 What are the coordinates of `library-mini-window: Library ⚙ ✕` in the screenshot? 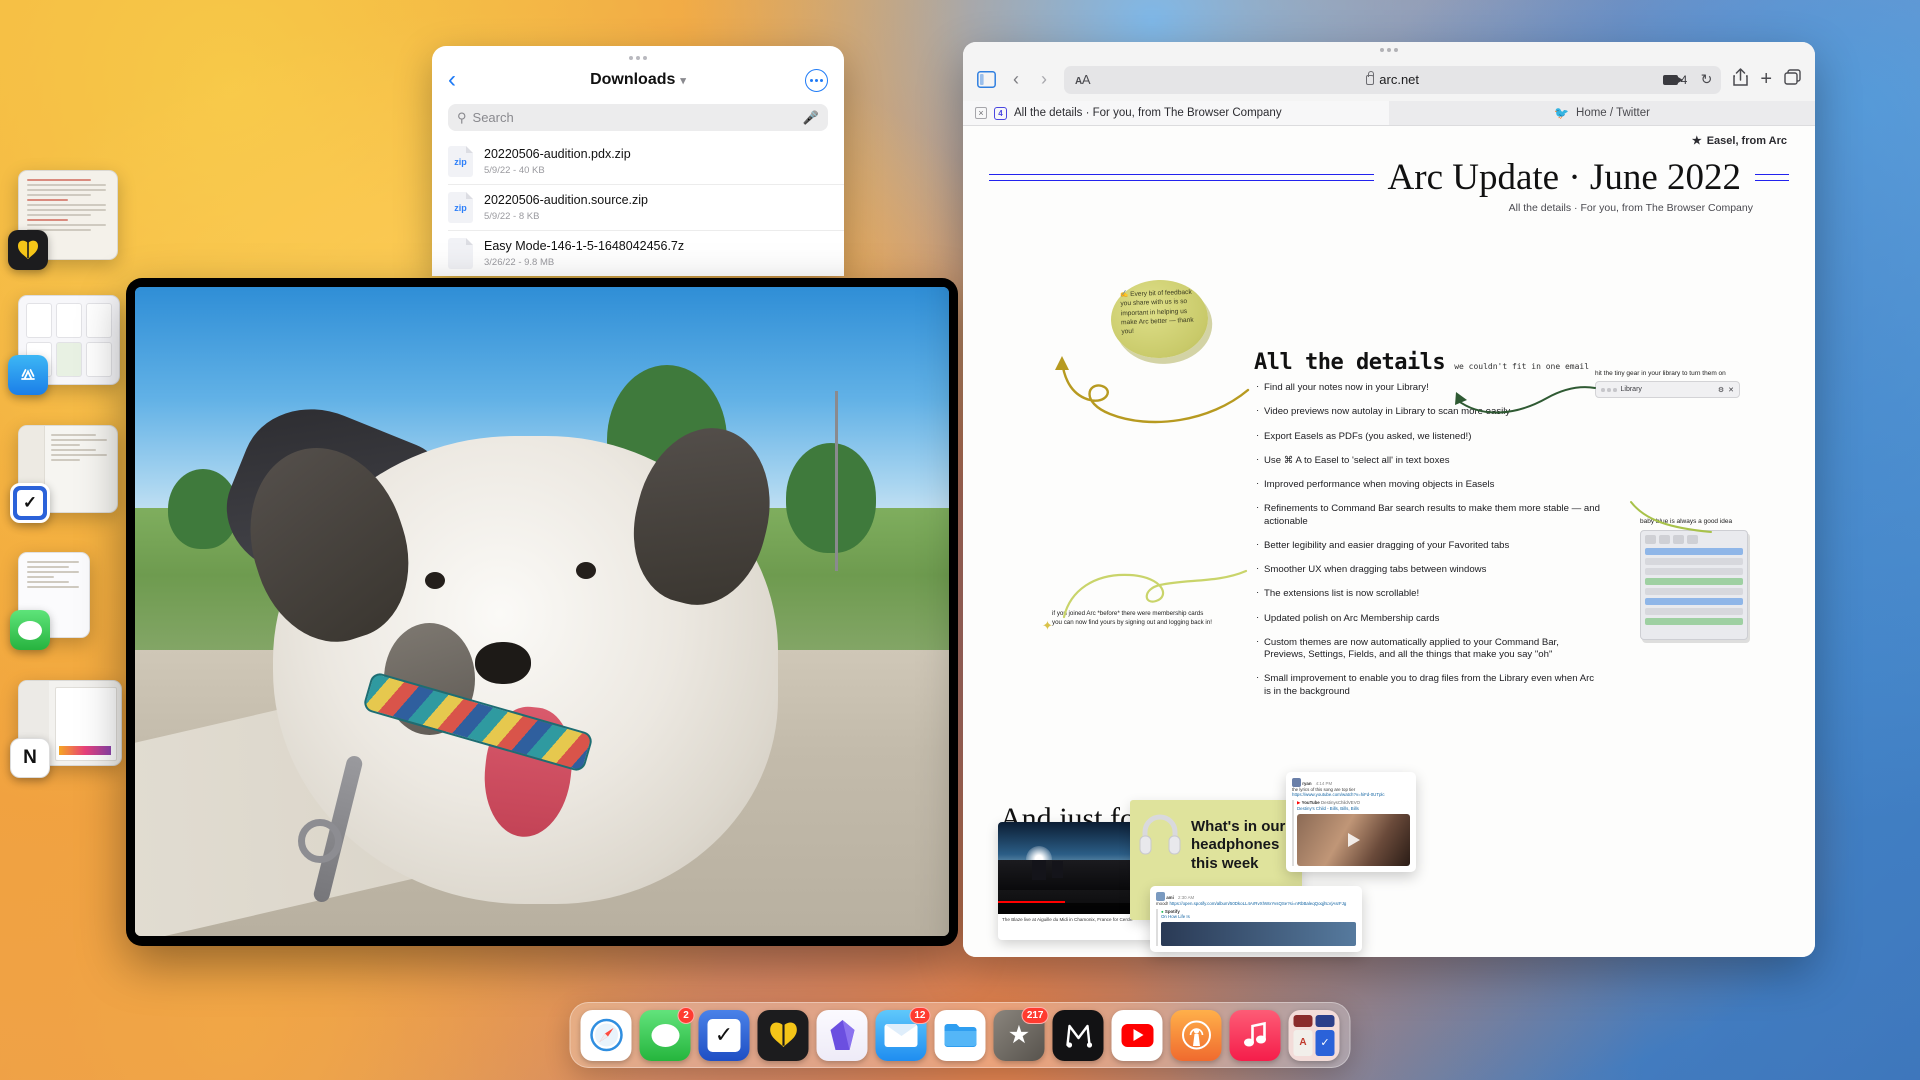 It's located at (1667, 390).